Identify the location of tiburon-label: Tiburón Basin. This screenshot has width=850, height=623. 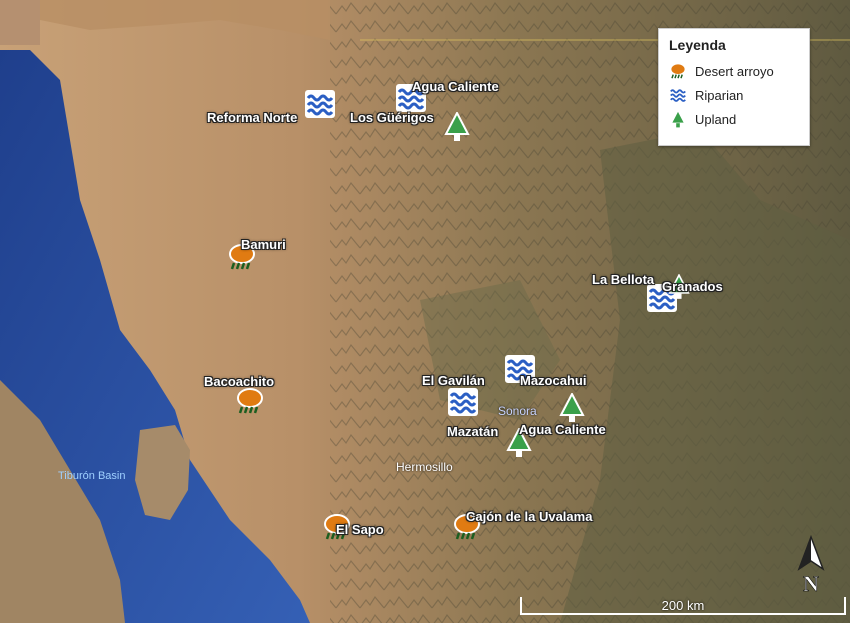
(92, 476).